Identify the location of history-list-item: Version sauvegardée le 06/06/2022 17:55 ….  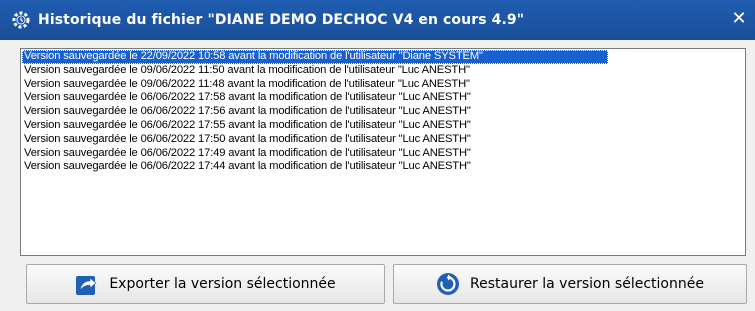
(383, 126).